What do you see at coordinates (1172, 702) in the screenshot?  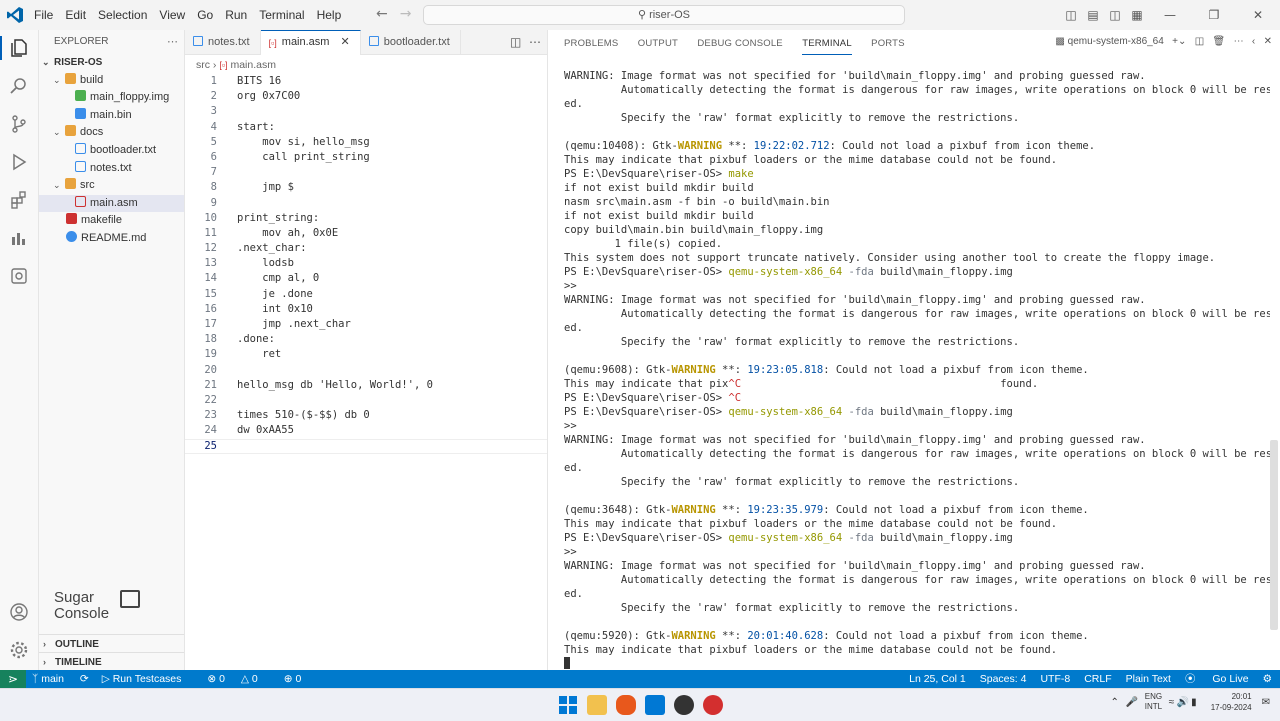 I see `wifi-icon: ≈` at bounding box center [1172, 702].